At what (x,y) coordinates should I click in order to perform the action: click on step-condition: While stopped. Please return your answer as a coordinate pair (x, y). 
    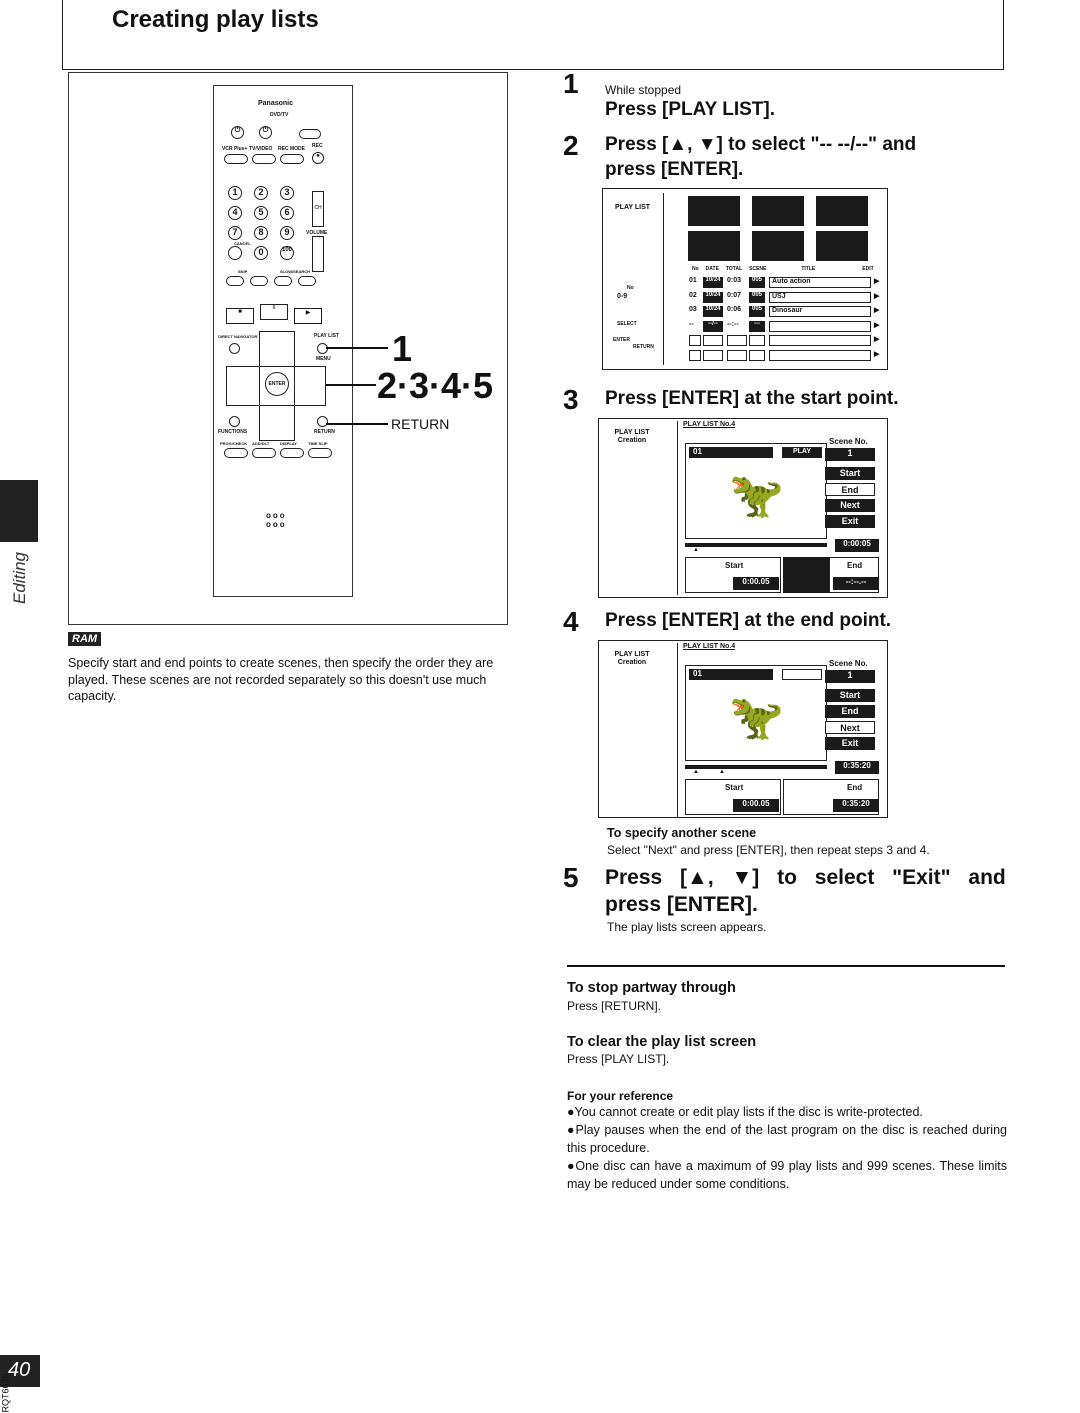
    Looking at the image, I should click on (643, 90).